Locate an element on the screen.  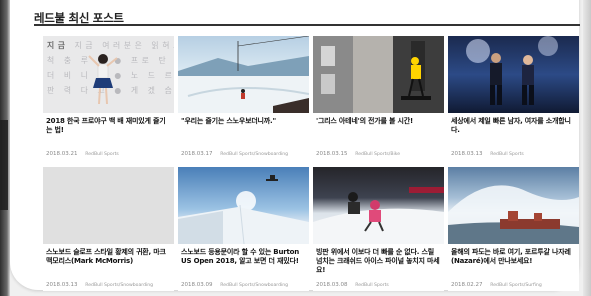
street-bike-scene is located at coordinates (378, 74).